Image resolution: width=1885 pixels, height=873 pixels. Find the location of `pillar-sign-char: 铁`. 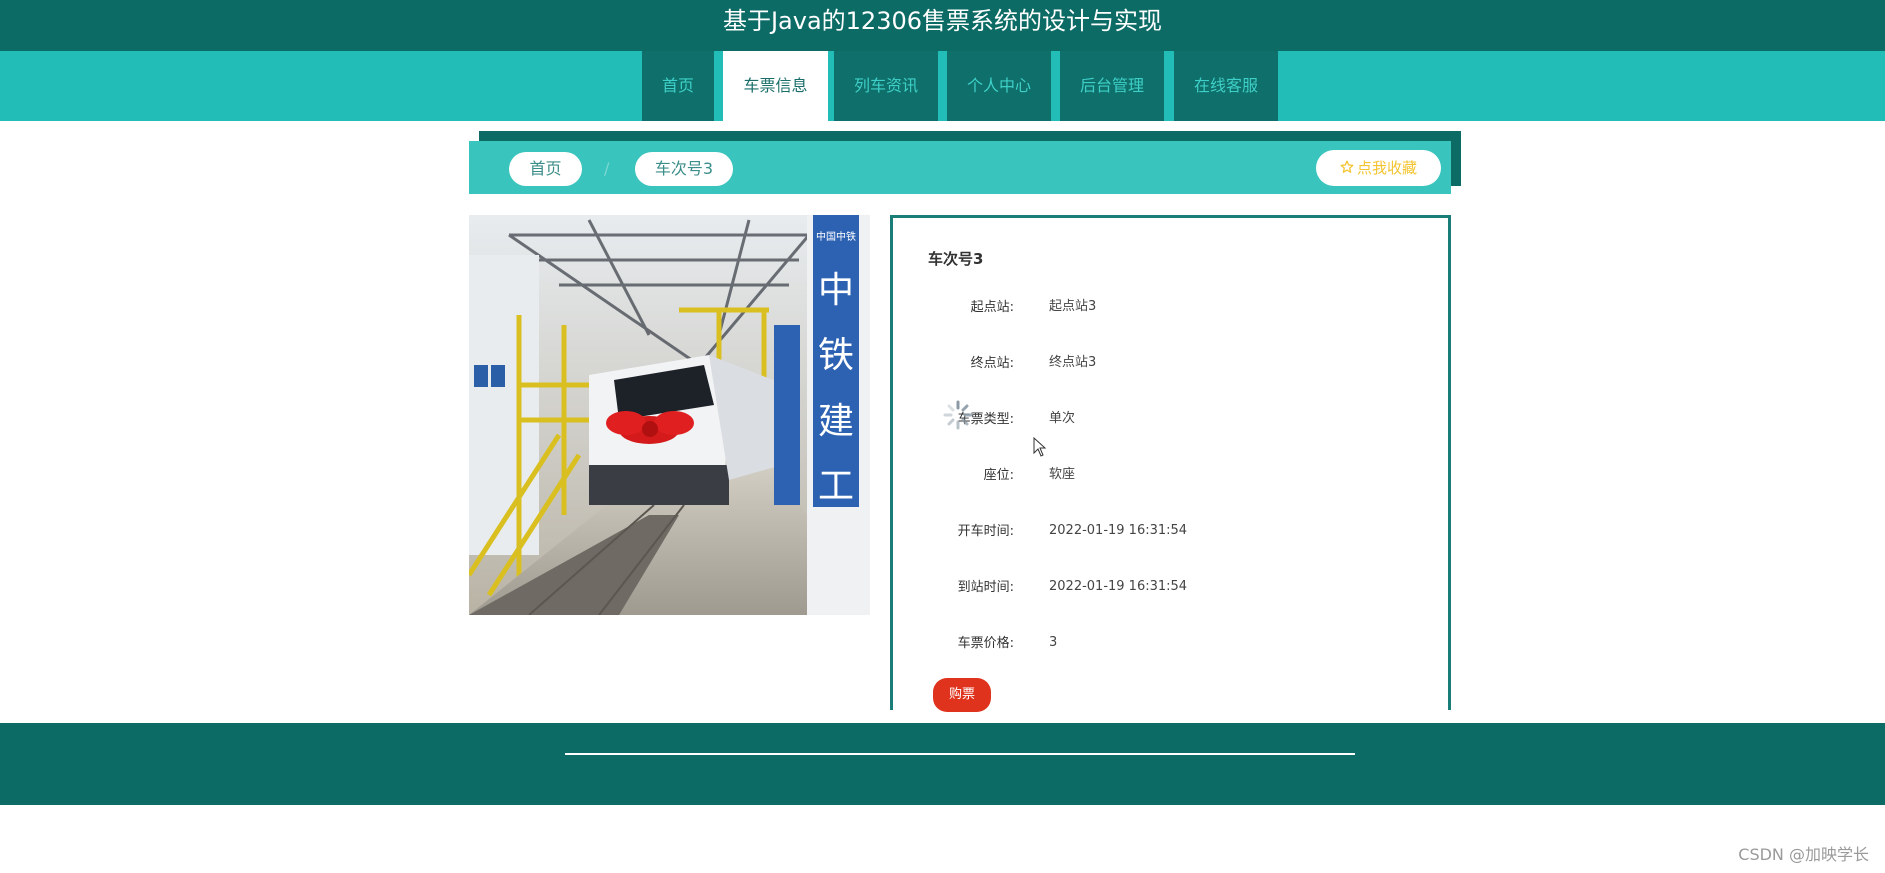

pillar-sign-char: 铁 is located at coordinates (836, 355).